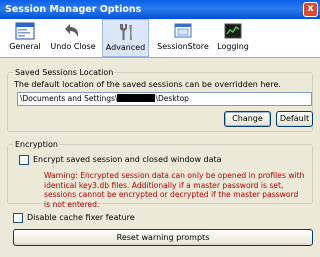  I want to click on reset-button-label: Reset warning prompts, so click(163, 237).